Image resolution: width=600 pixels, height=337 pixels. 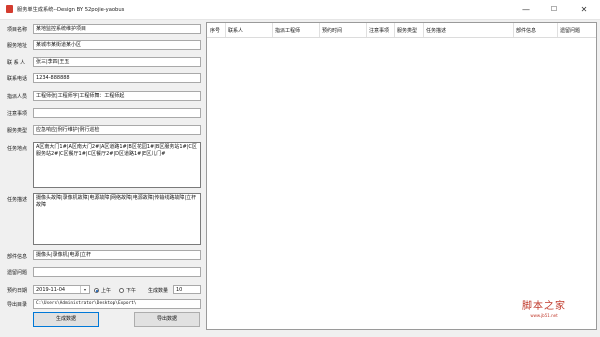 What do you see at coordinates (117, 272) in the screenshot?
I see `remaining-input` at bounding box center [117, 272].